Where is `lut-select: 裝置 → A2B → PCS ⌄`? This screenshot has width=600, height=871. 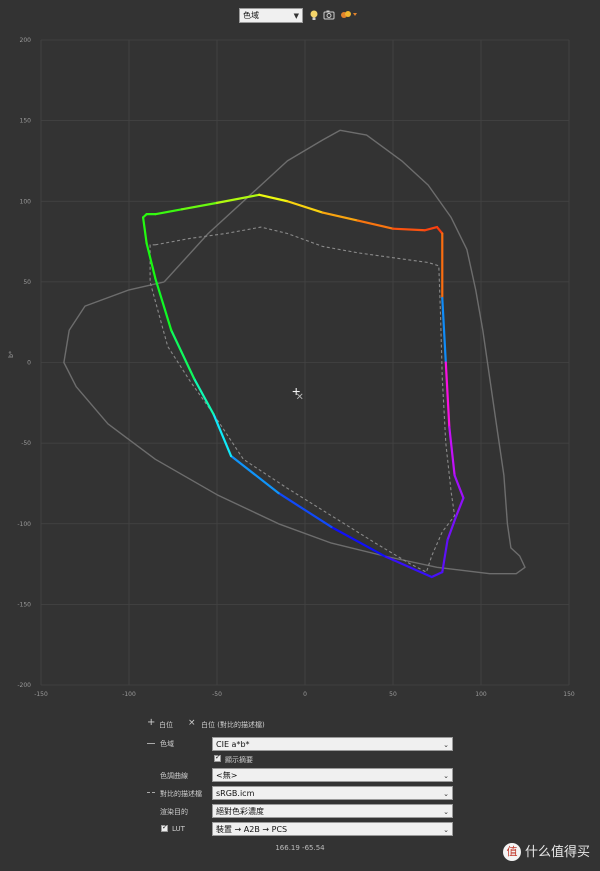 lut-select: 裝置 → A2B → PCS ⌄ is located at coordinates (332, 829).